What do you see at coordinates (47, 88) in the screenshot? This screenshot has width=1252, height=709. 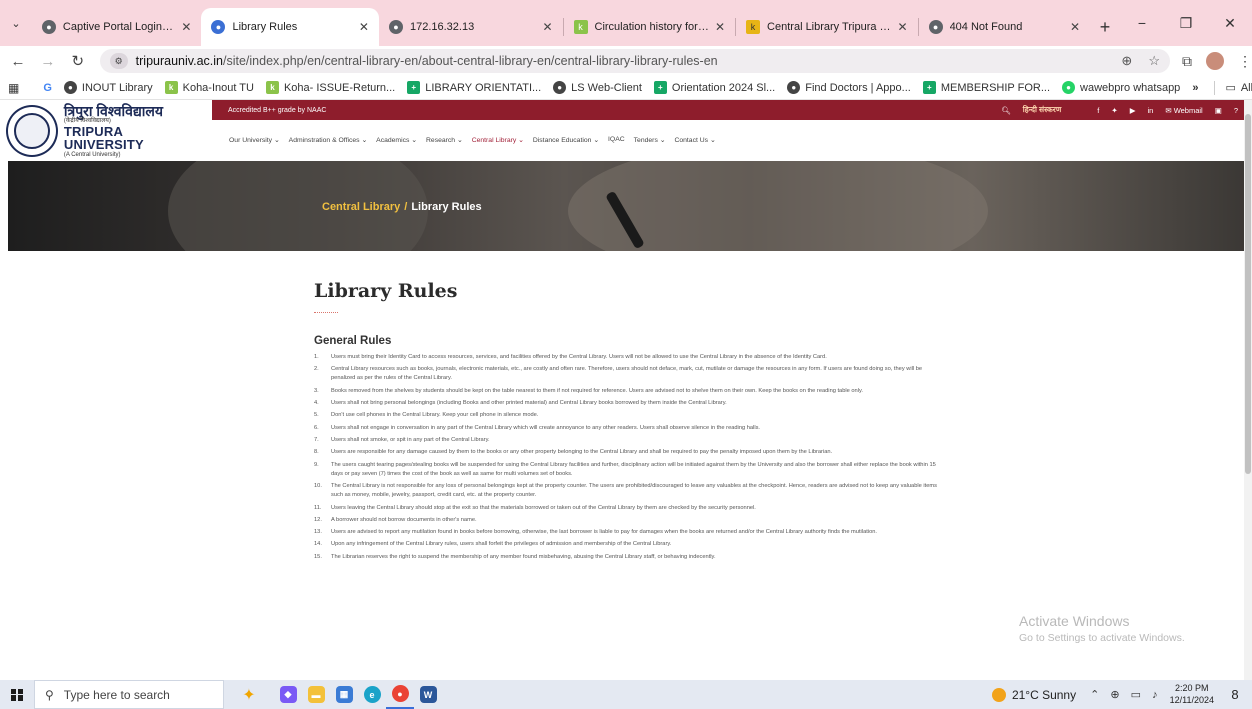 I see `google-icon: G` at bounding box center [47, 88].